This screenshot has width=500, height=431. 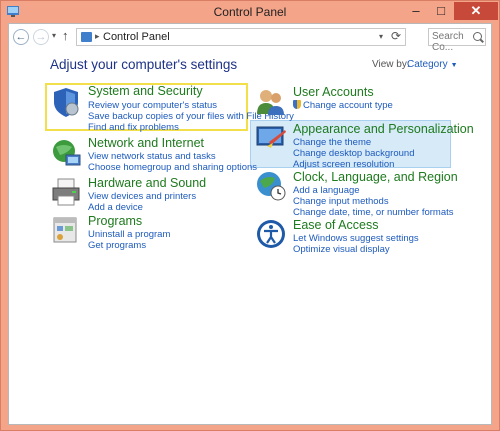 What do you see at coordinates (21, 37) in the screenshot?
I see `back-button: ←` at bounding box center [21, 37].